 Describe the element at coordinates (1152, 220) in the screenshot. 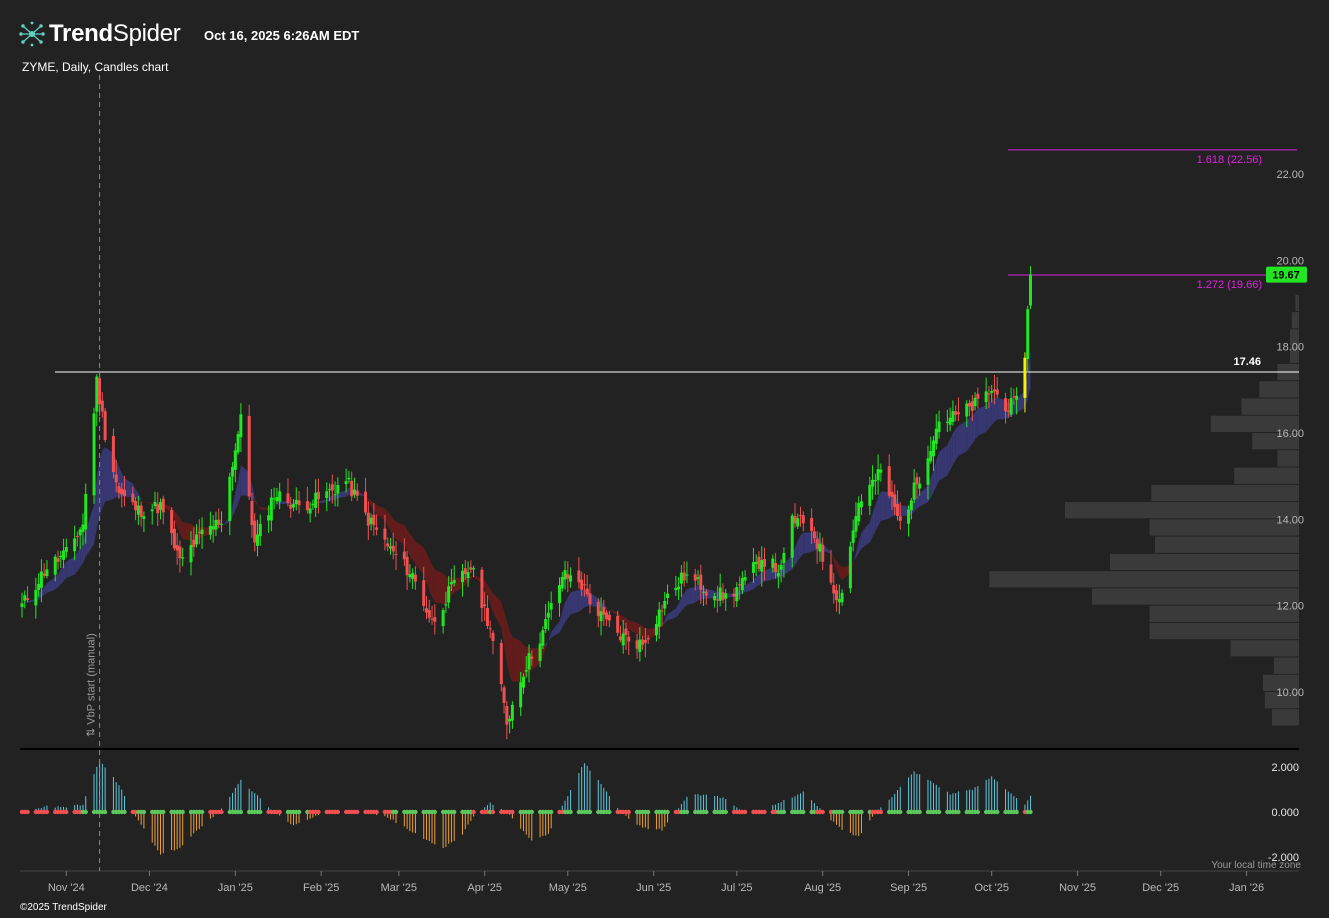

I see `fibonacci-levels: 1.618 (22.56) 1.272 (19.66)` at that location.